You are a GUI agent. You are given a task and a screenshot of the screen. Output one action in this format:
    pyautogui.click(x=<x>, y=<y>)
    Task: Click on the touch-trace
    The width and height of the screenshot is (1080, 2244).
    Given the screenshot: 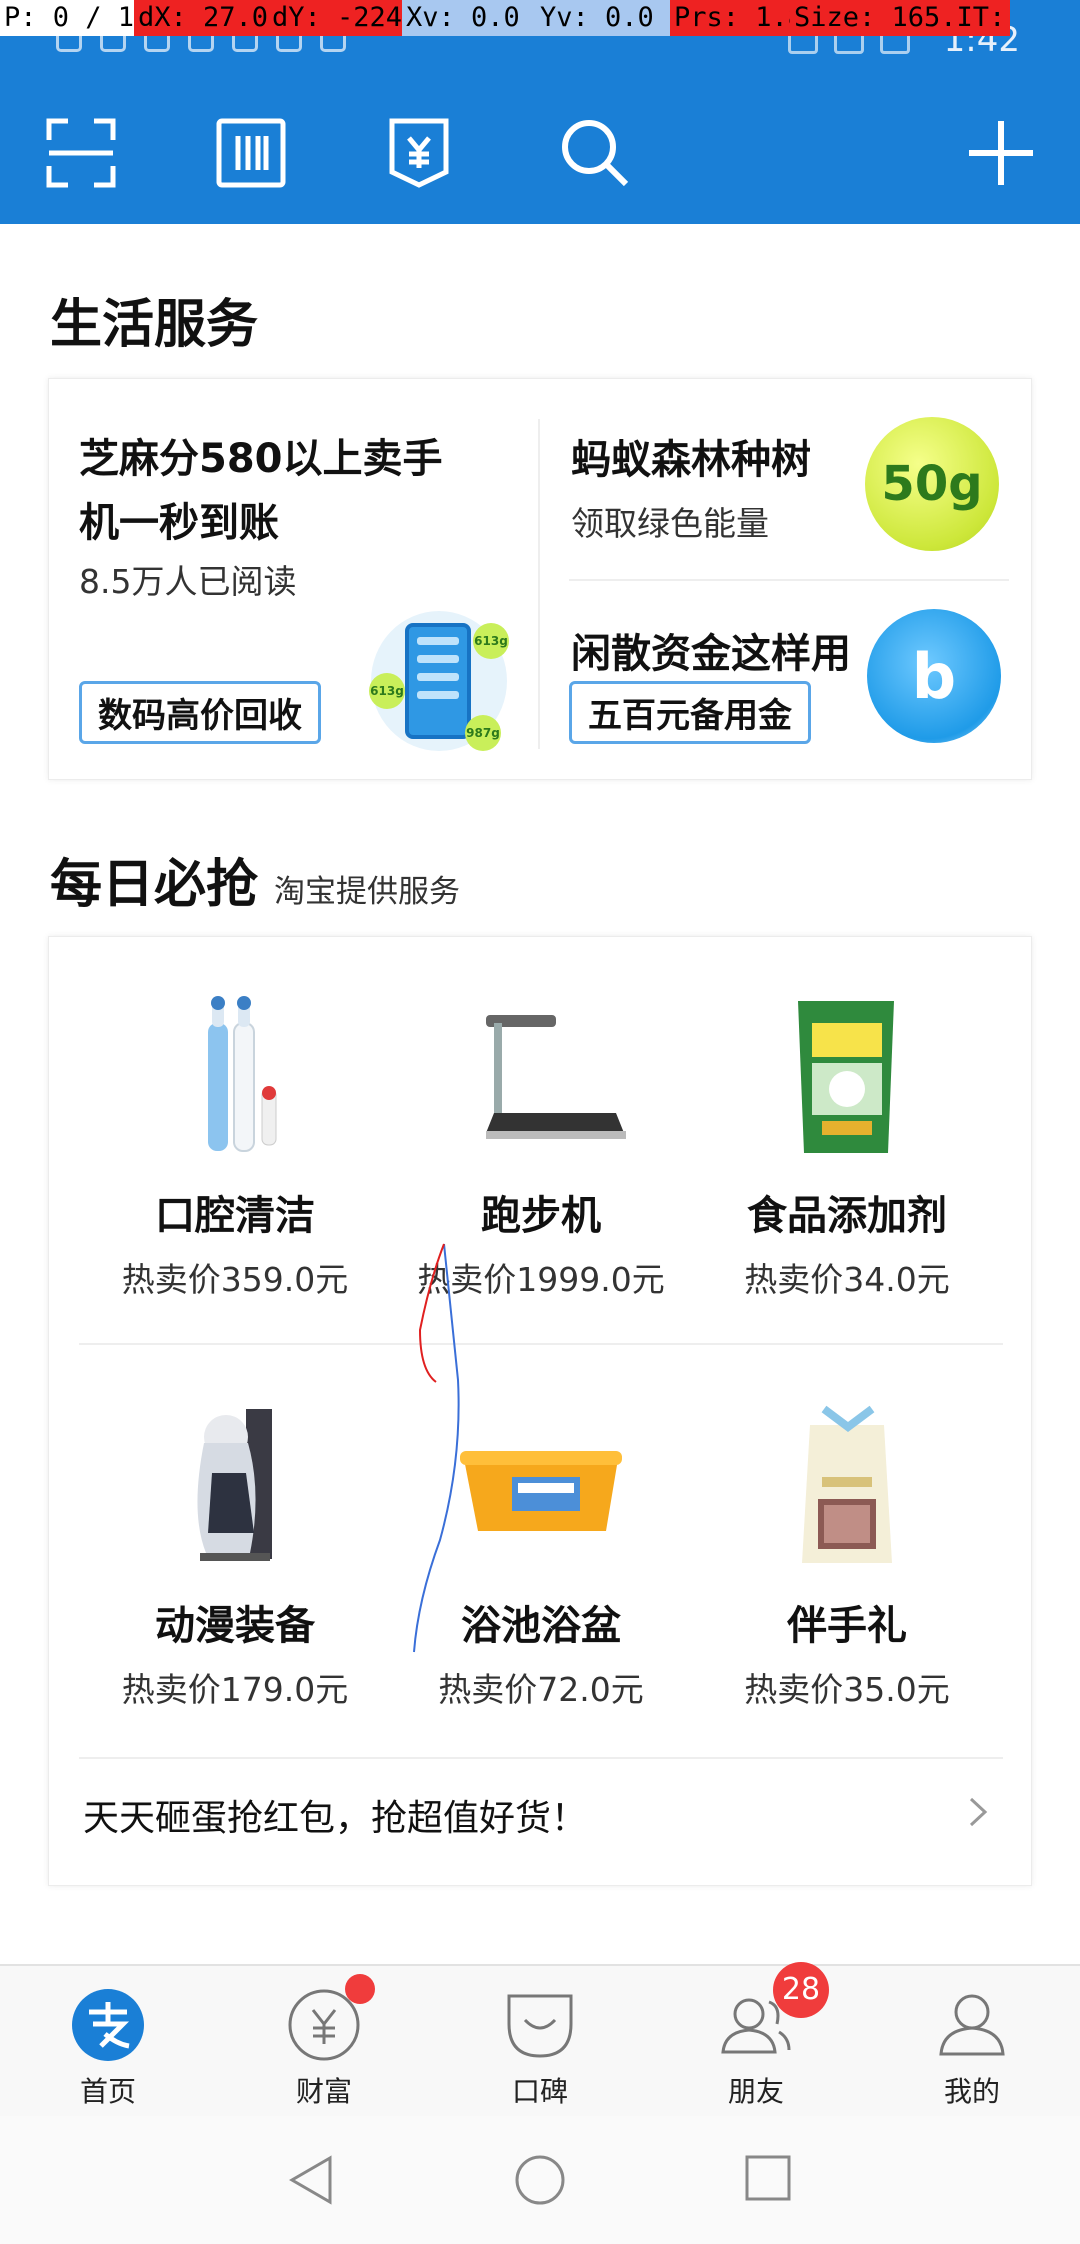 What is the action you would take?
    pyautogui.click(x=436, y=1448)
    